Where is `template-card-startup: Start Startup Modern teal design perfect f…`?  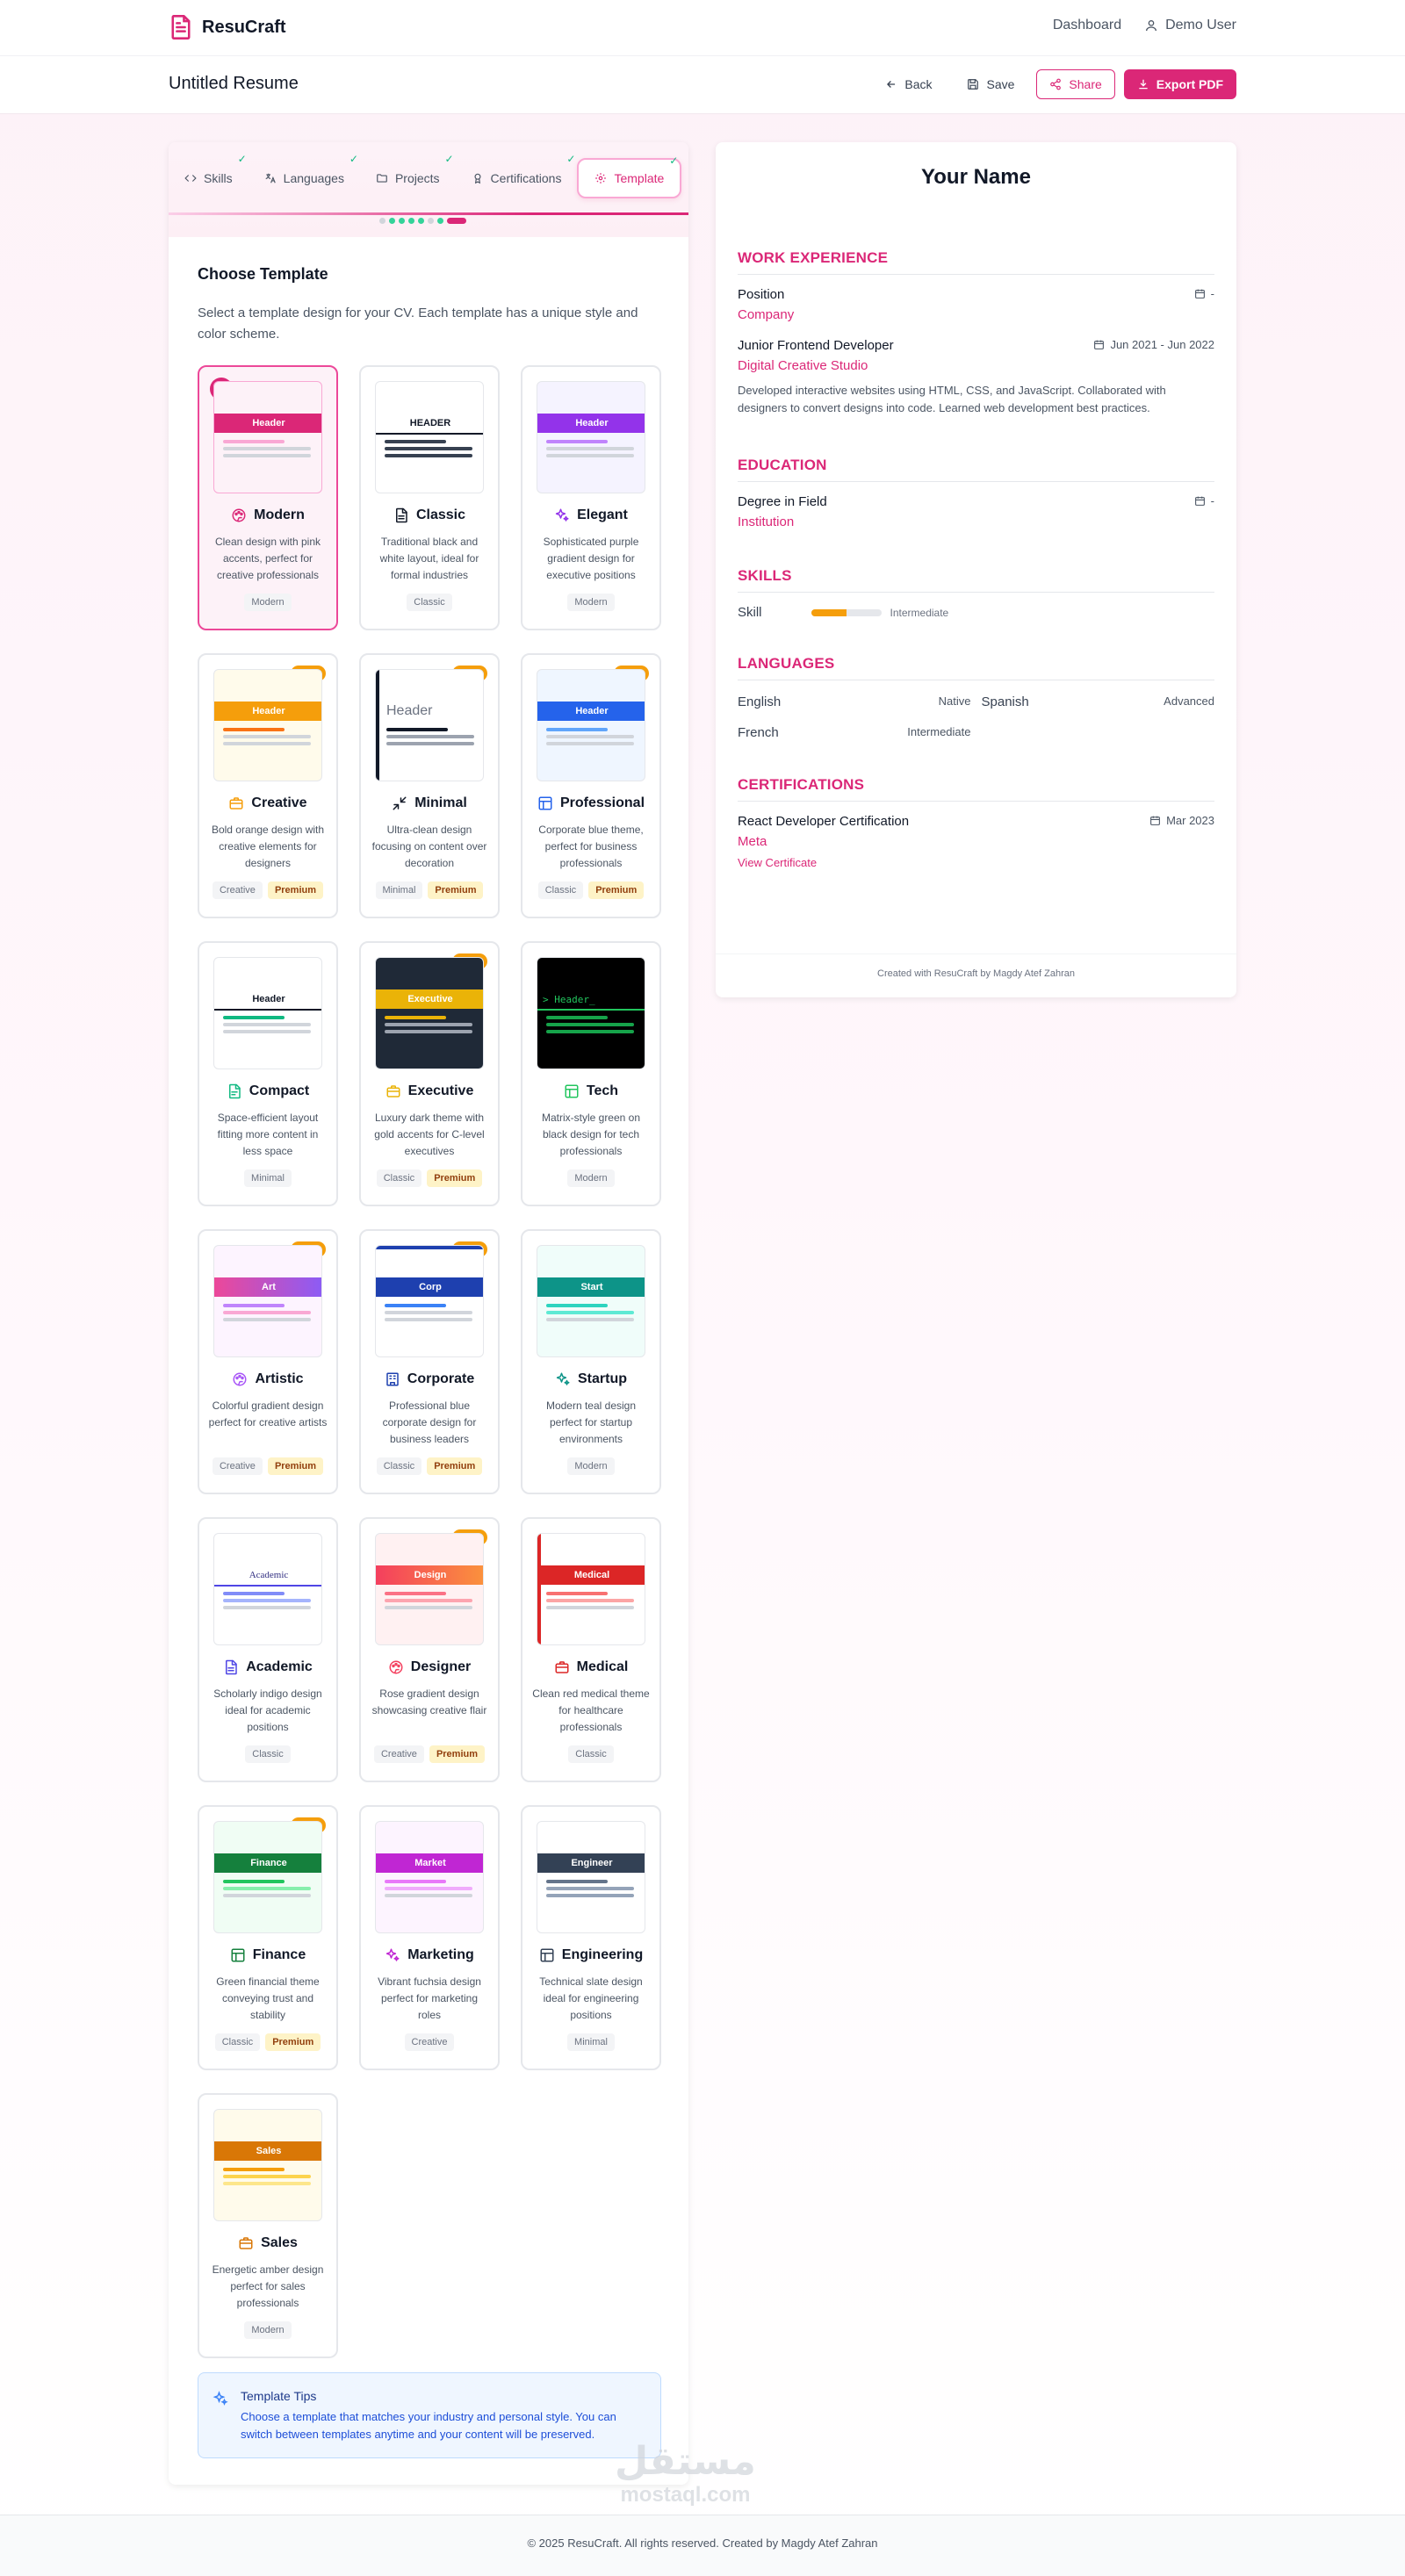
template-card-startup: Start Startup Modern teal design perfect f… is located at coordinates (591, 1361).